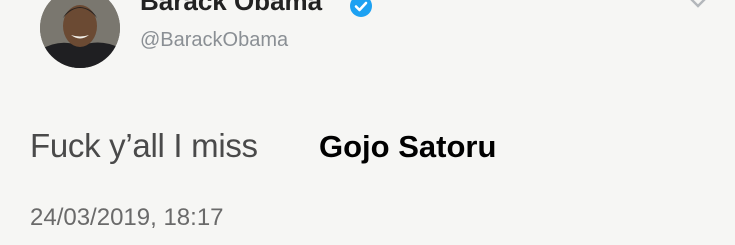 The height and width of the screenshot is (245, 735). I want to click on overlay-caption: Gojo Satoru, so click(408, 146).